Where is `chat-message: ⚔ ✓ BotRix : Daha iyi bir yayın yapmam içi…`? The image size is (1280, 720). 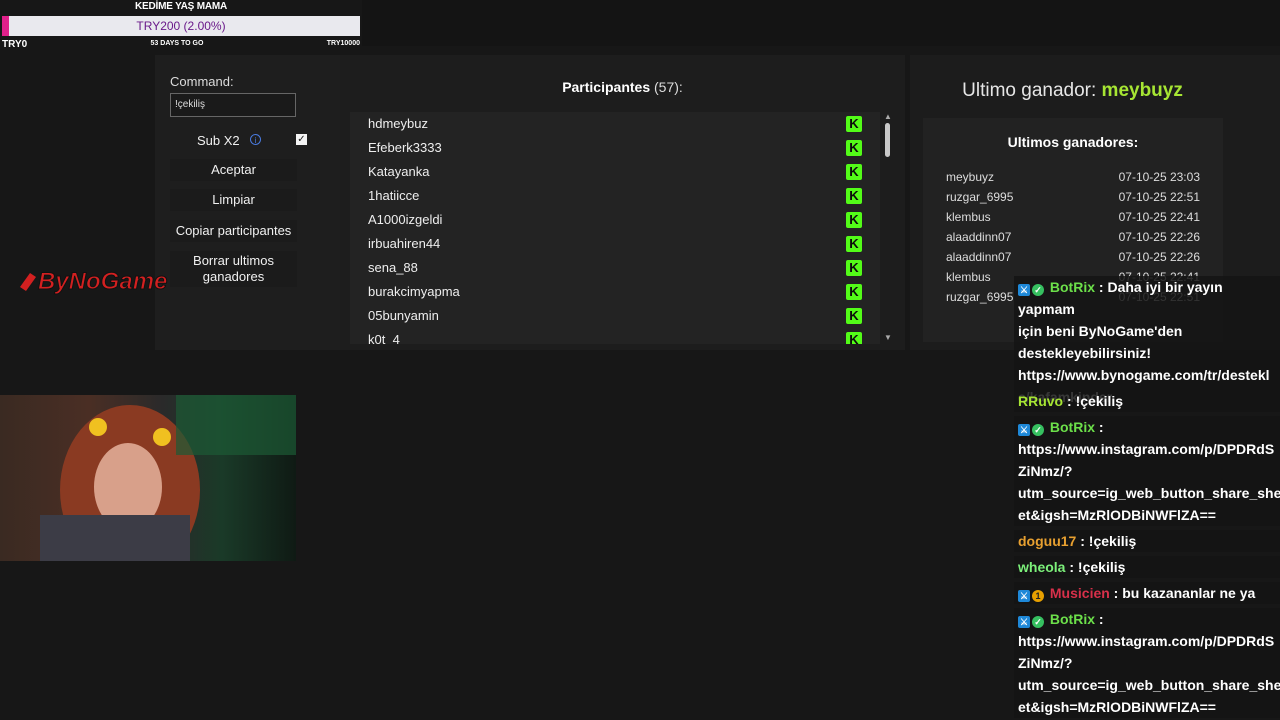 chat-message: ⚔ ✓ BotRix : Daha iyi bir yayın yapmam içi… is located at coordinates (1147, 342).